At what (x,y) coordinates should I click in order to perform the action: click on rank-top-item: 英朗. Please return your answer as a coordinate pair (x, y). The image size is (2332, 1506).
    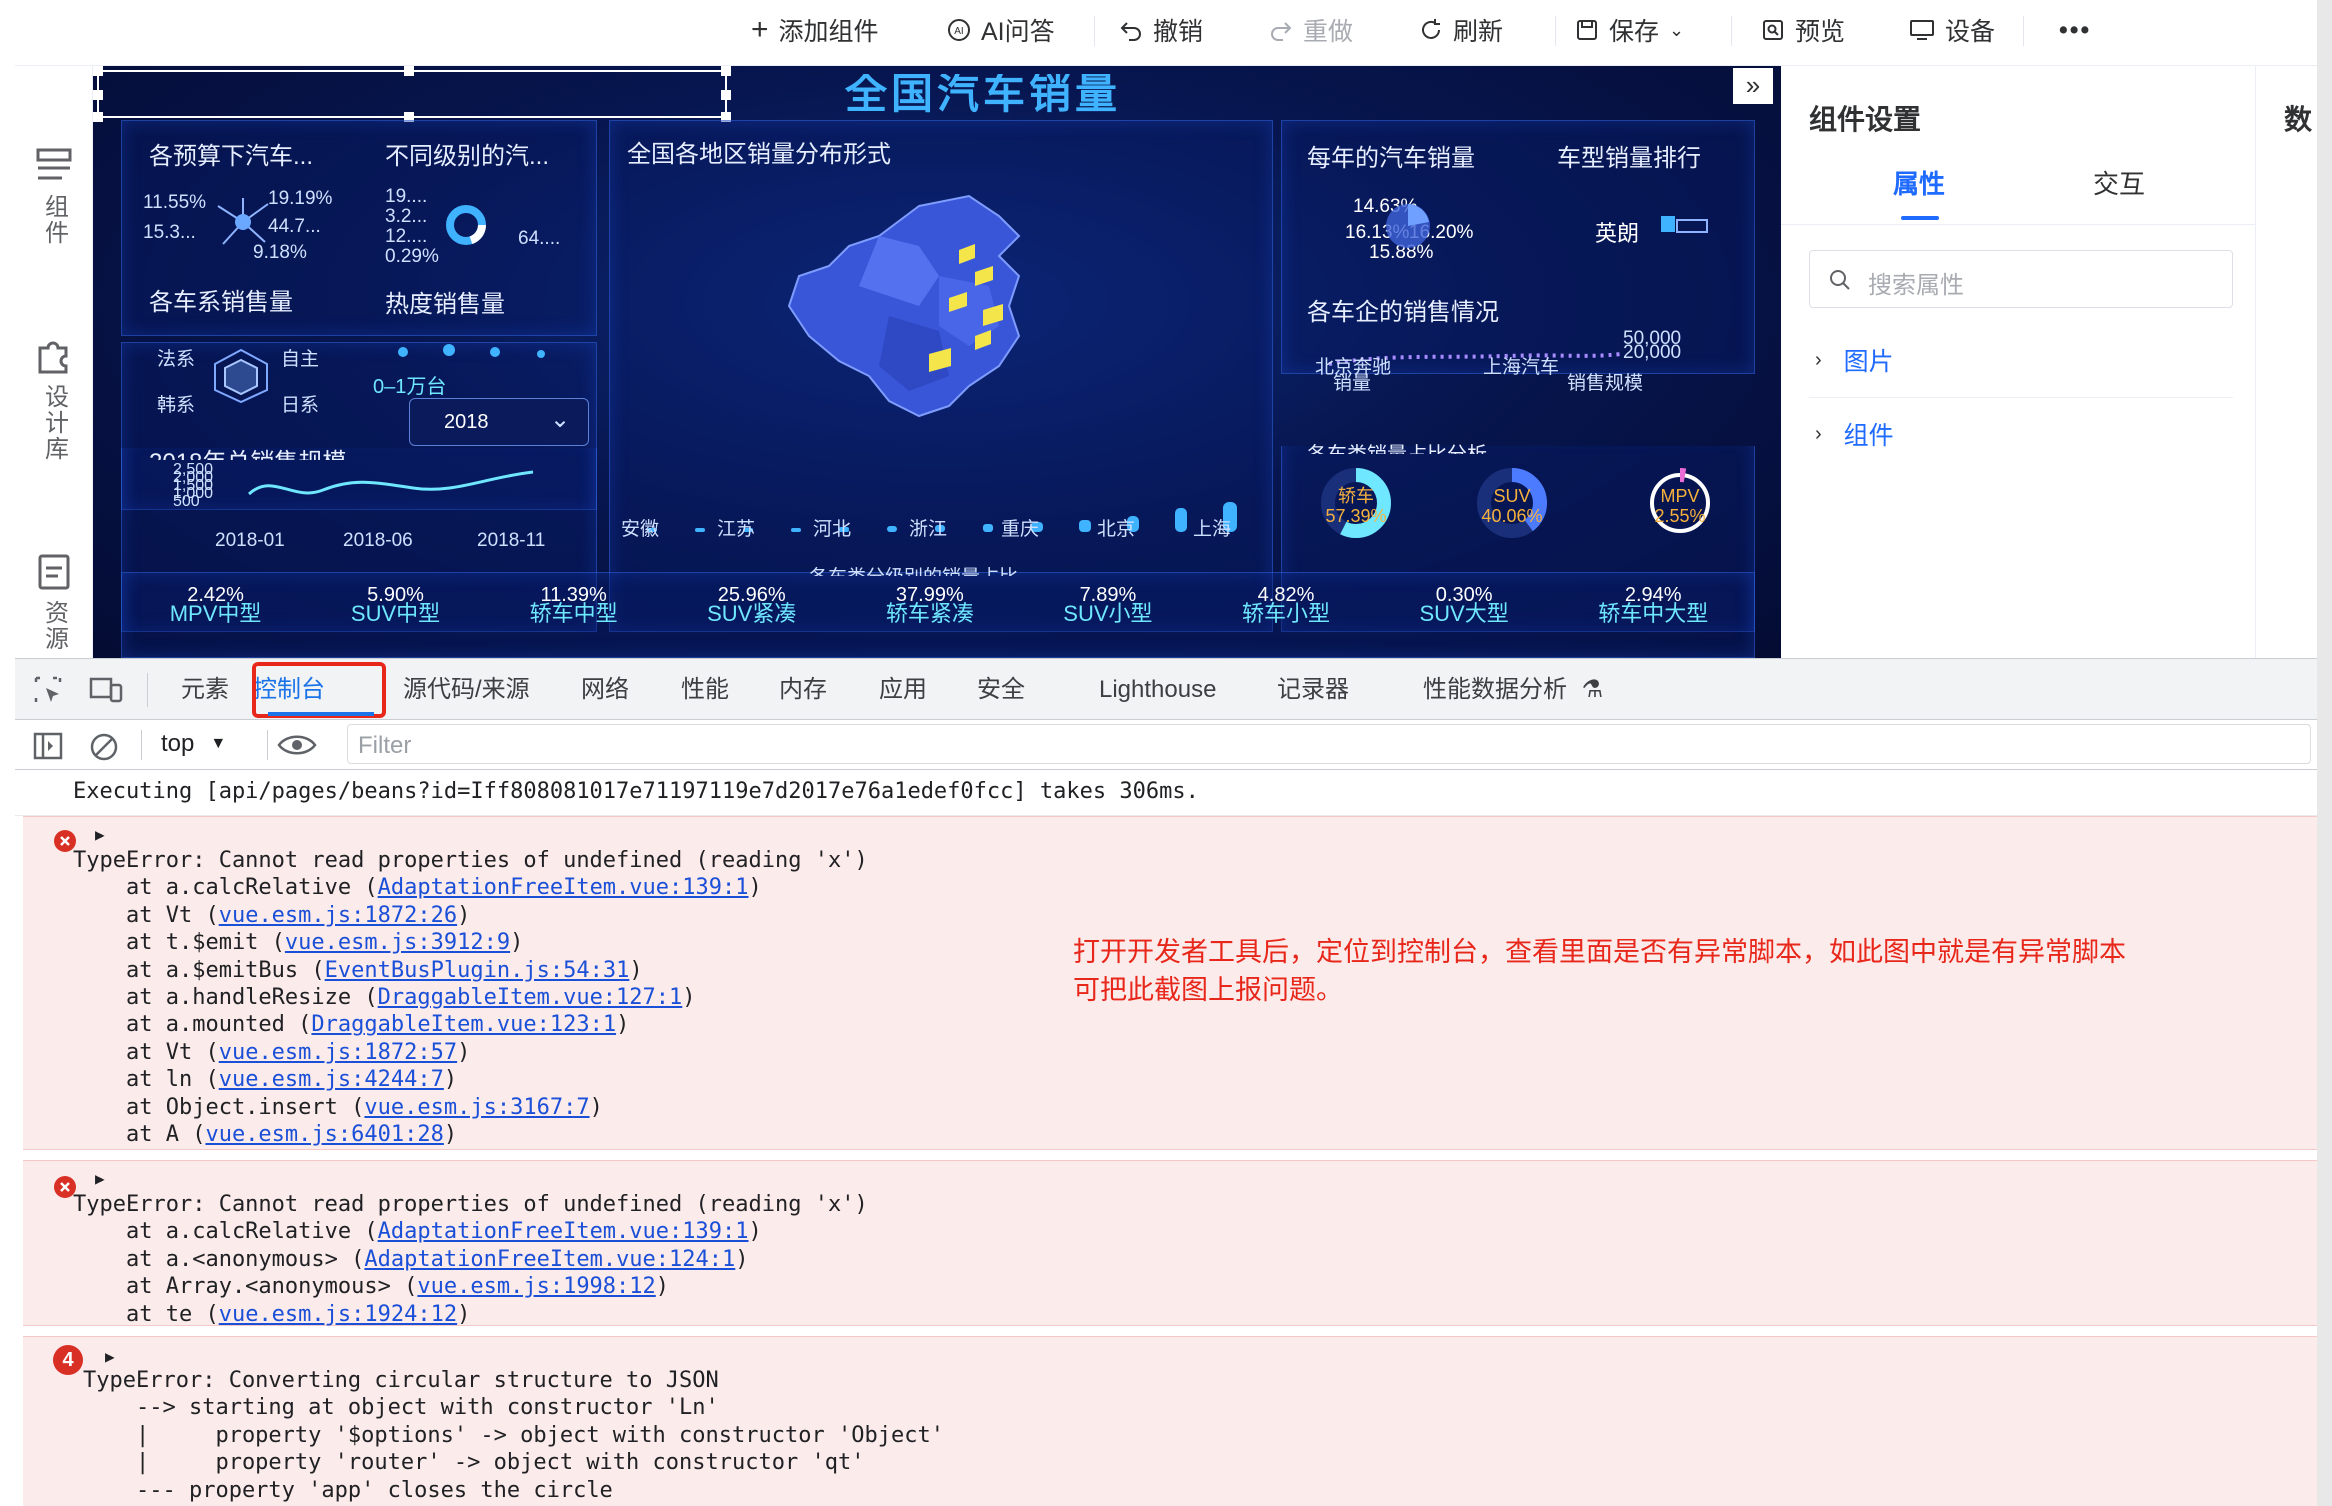
    Looking at the image, I should click on (1617, 233).